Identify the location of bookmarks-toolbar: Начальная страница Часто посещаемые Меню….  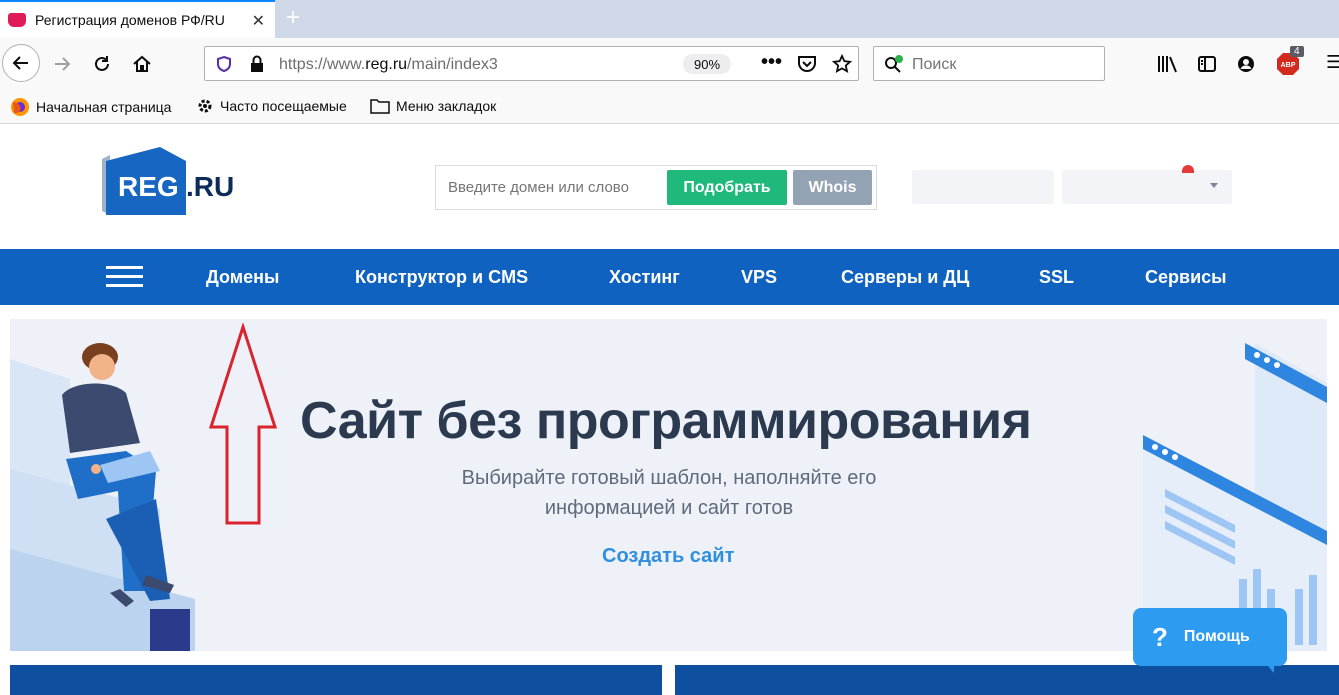
(669, 107).